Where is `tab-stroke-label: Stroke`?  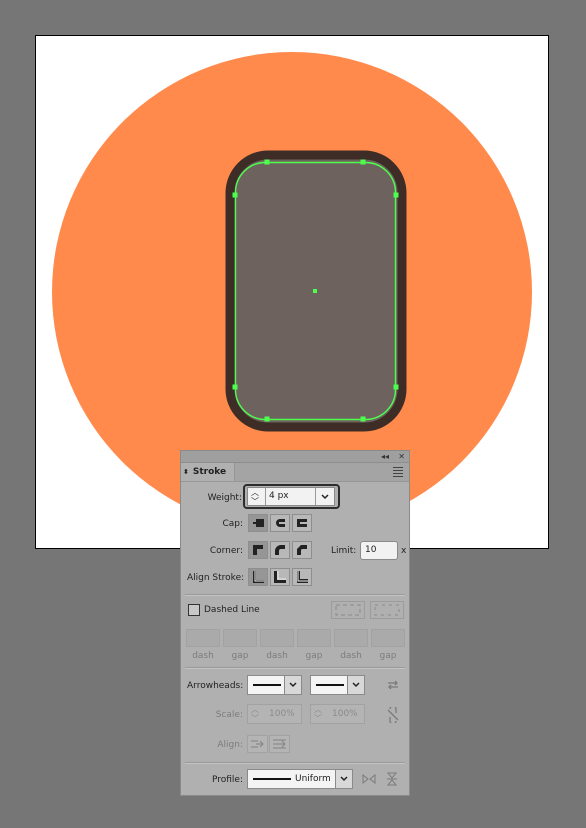 tab-stroke-label: Stroke is located at coordinates (209, 472).